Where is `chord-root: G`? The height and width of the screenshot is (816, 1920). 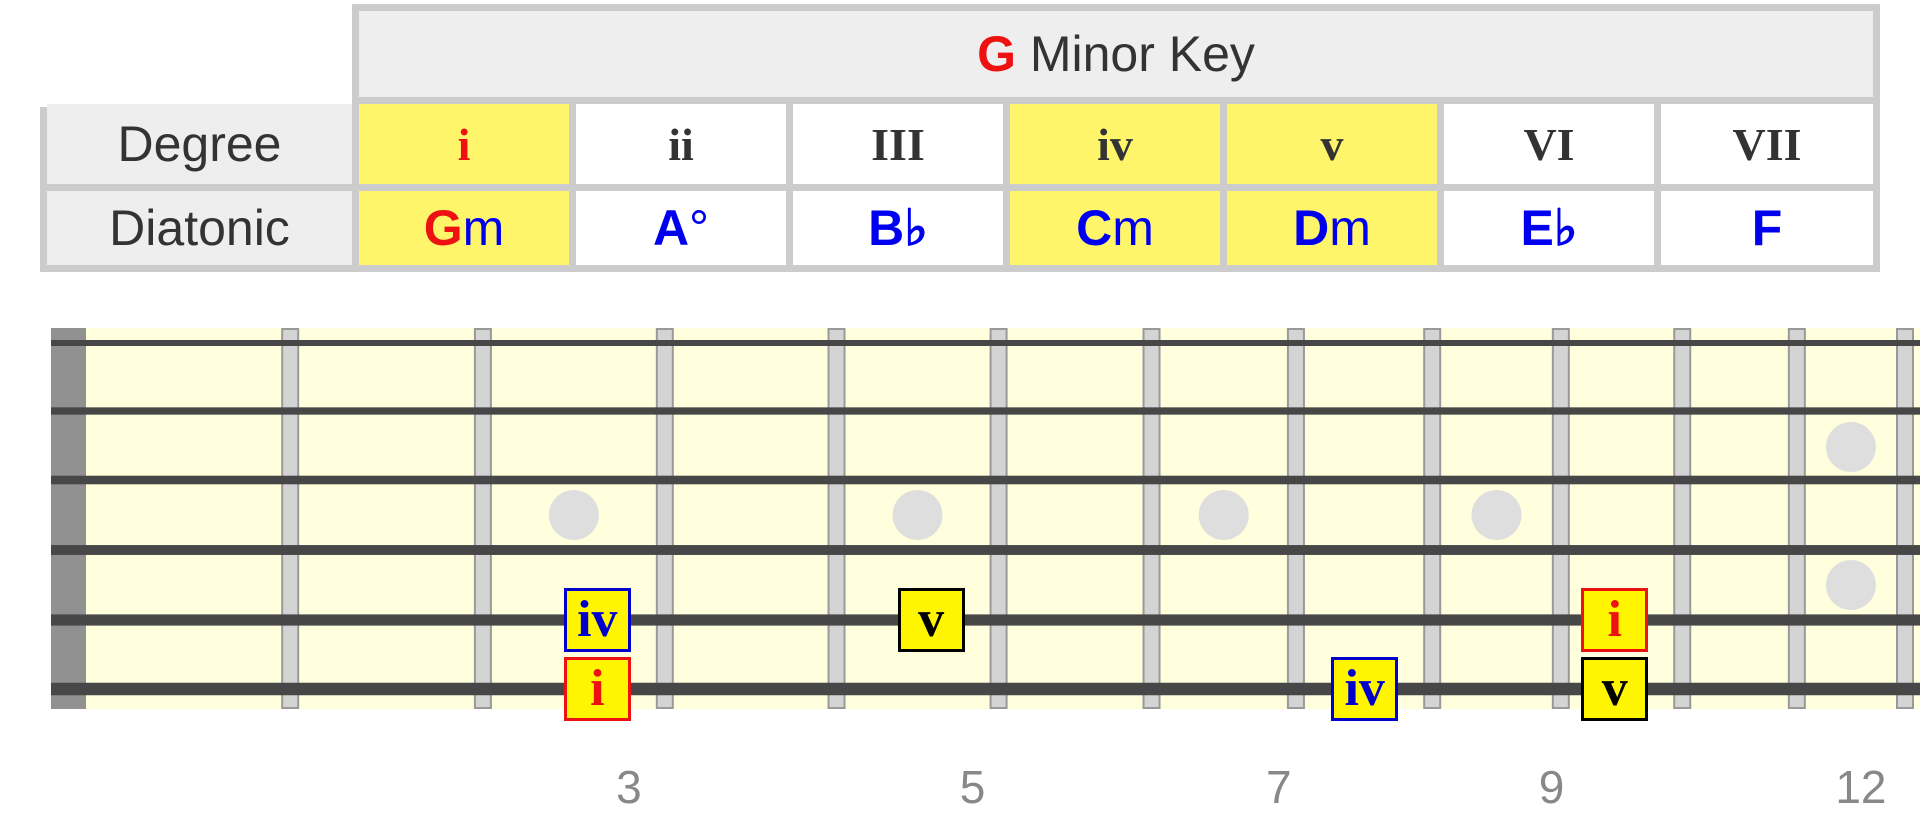
chord-root: G is located at coordinates (443, 228).